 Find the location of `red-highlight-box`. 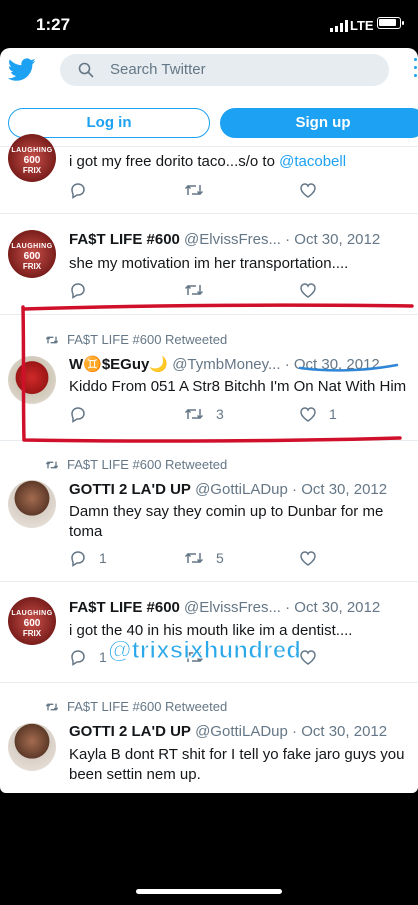

red-highlight-box is located at coordinates (217, 373).